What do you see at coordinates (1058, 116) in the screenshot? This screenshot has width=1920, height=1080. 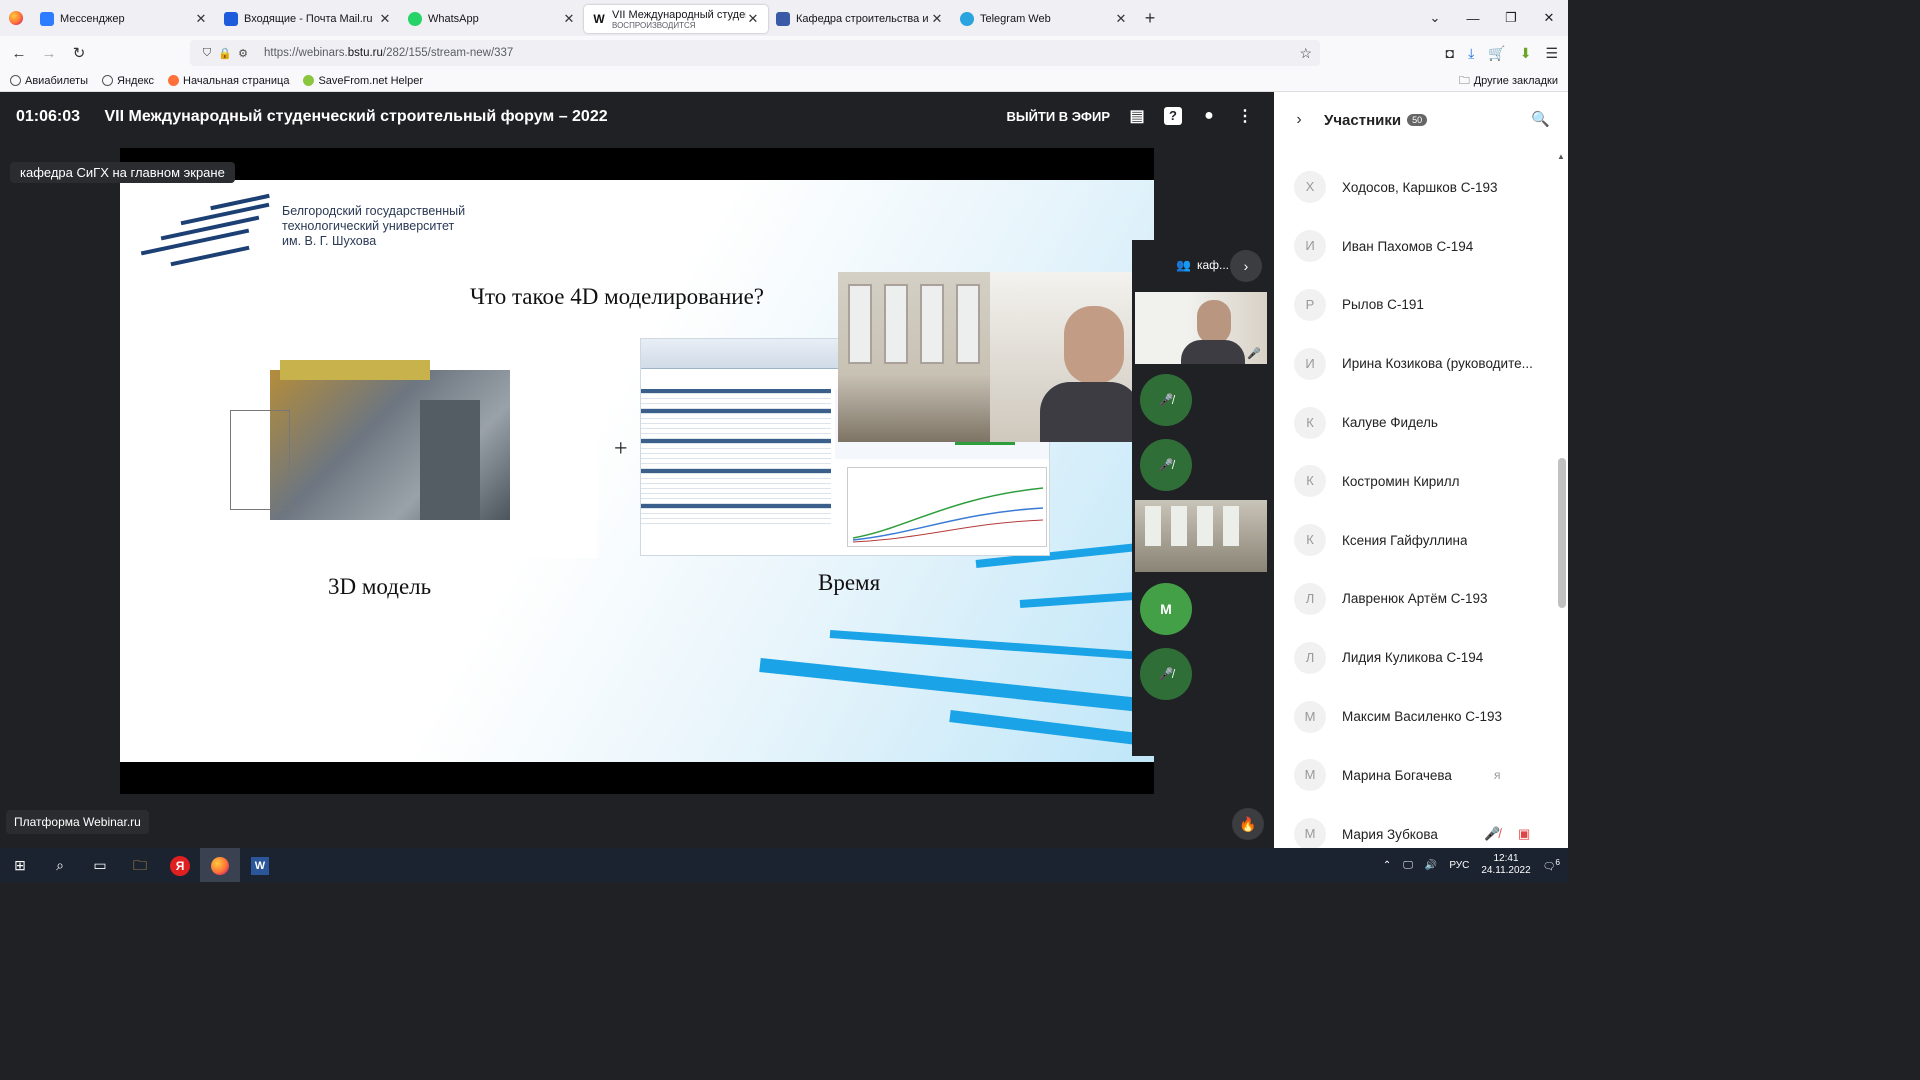 I see `go-on-air-button: ВЫЙТИ В ЭФИР` at bounding box center [1058, 116].